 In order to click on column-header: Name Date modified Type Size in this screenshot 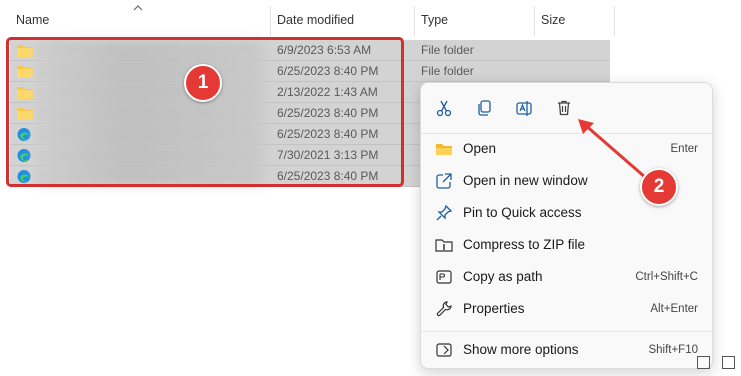, I will do `click(370, 18)`.